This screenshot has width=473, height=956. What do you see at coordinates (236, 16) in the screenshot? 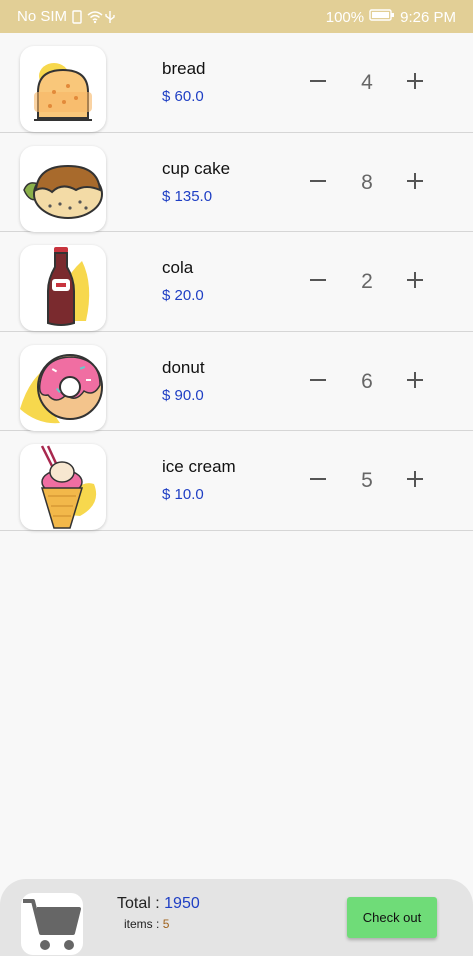
I see `status-bar: No SIM 100% 9:26 PM` at bounding box center [236, 16].